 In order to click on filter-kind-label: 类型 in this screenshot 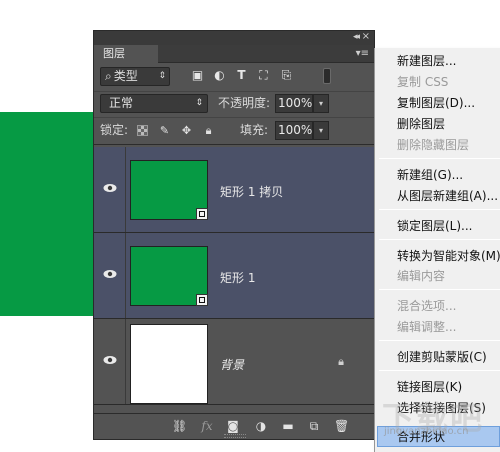, I will do `click(125, 76)`.